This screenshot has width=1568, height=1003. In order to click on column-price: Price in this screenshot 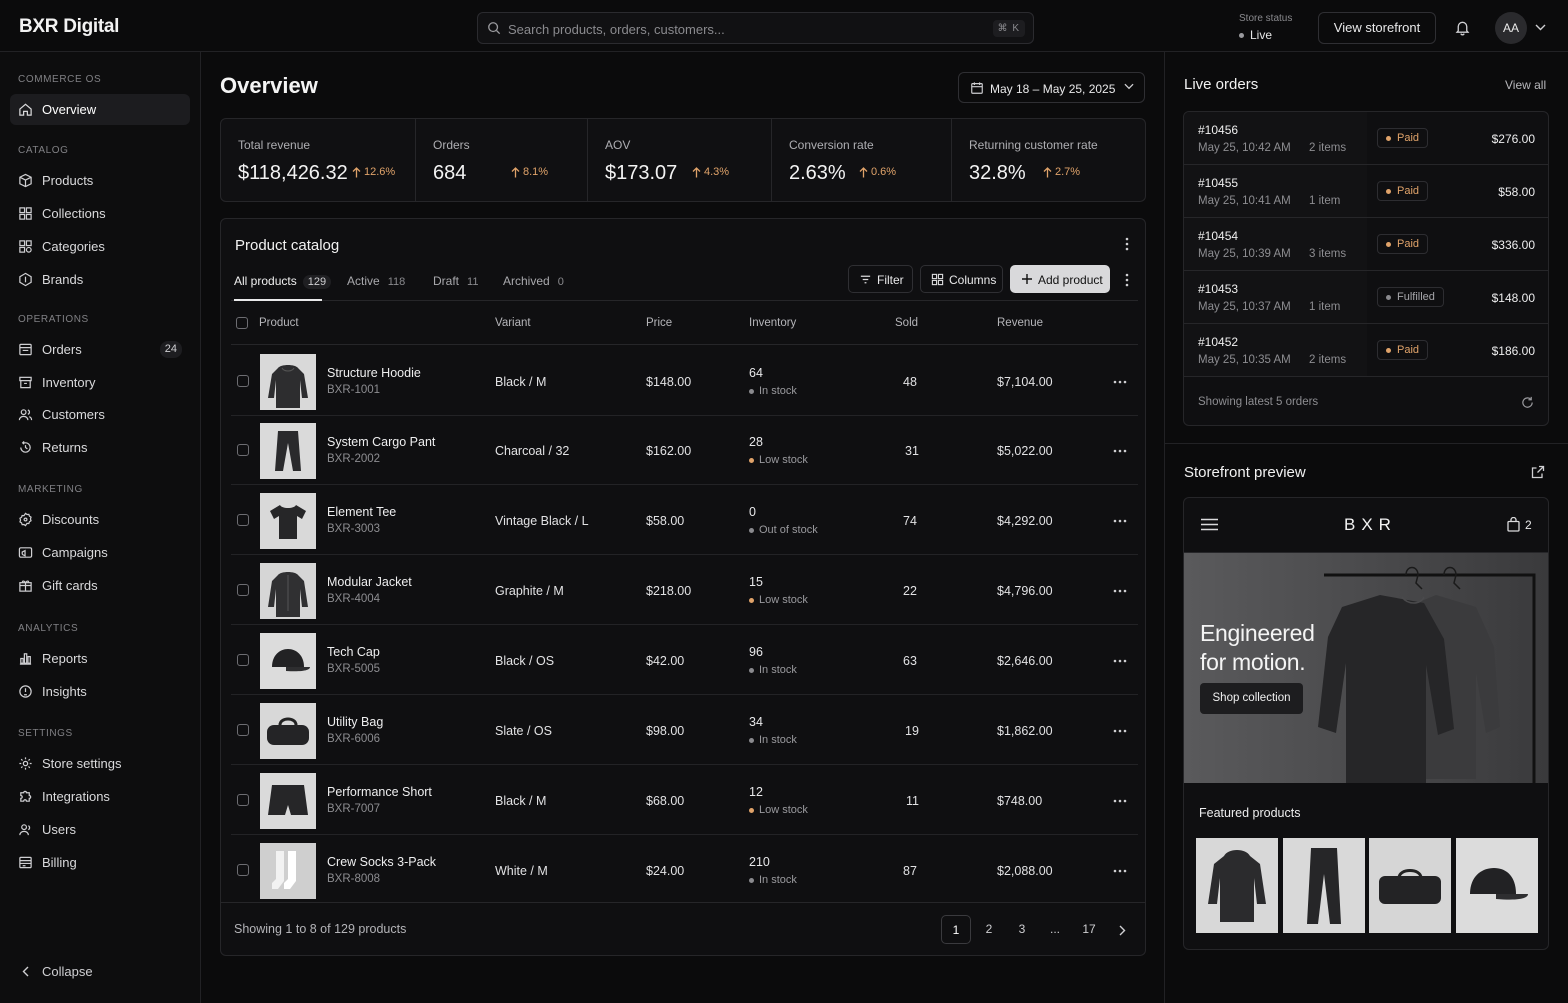, I will do `click(659, 323)`.